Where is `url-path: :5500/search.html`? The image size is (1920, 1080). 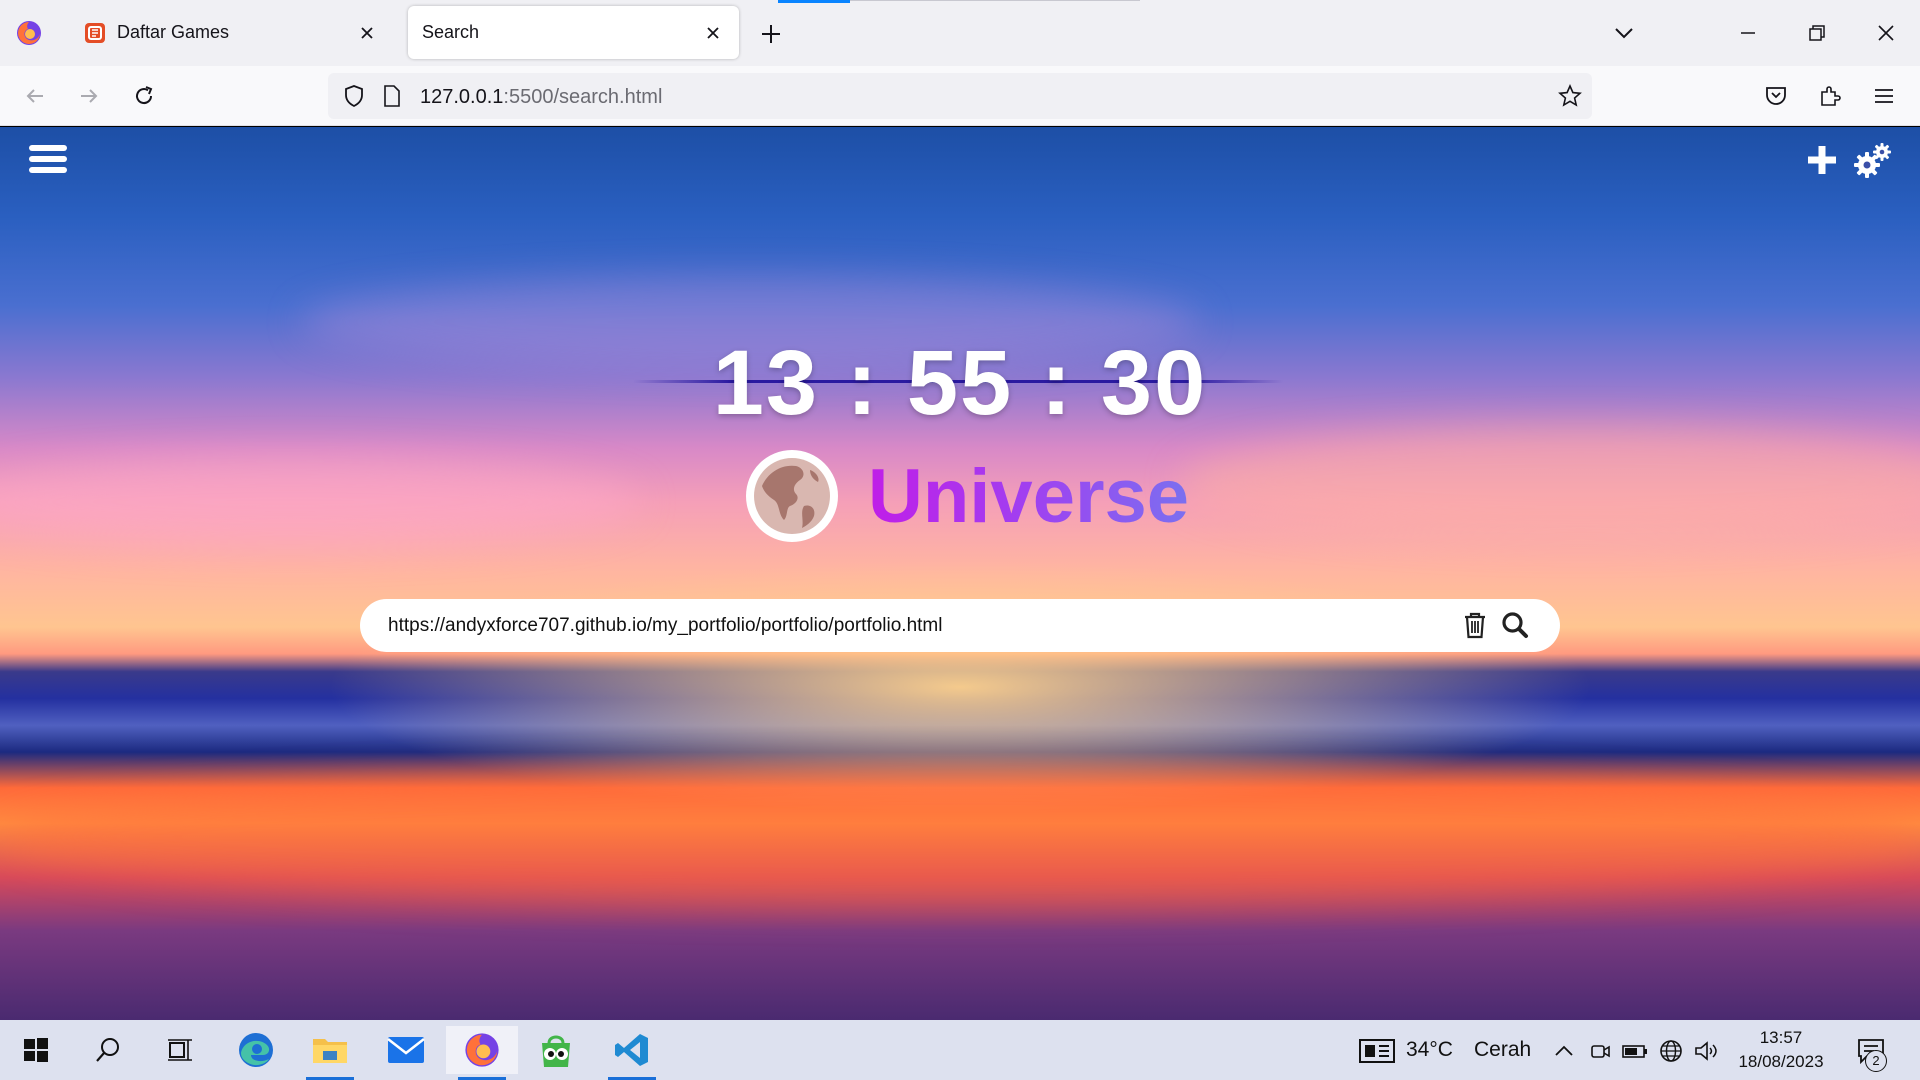 url-path: :5500/search.html is located at coordinates (583, 97).